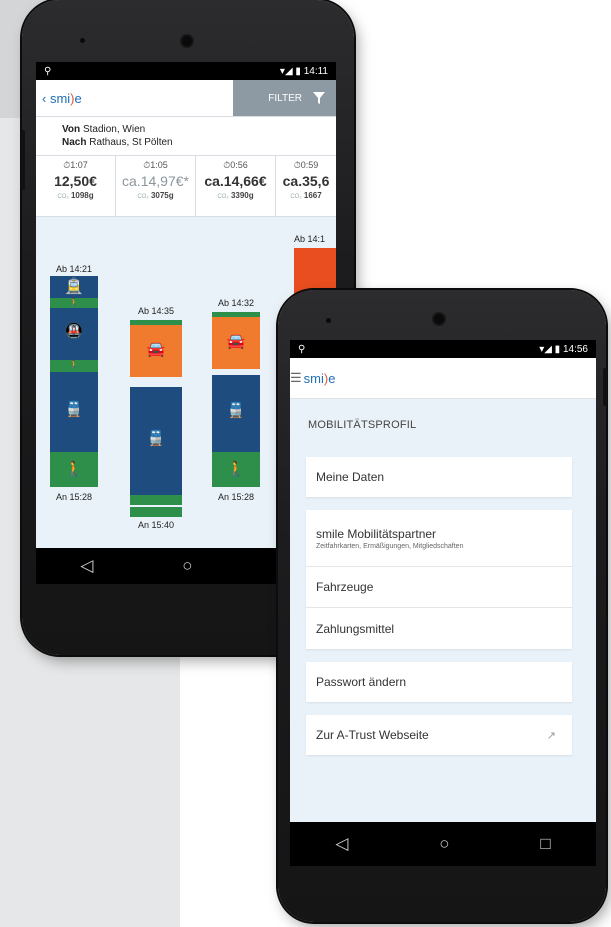 This screenshot has width=611, height=927. I want to click on status-right: ▾◢ ▮ 14:11, so click(303, 71).